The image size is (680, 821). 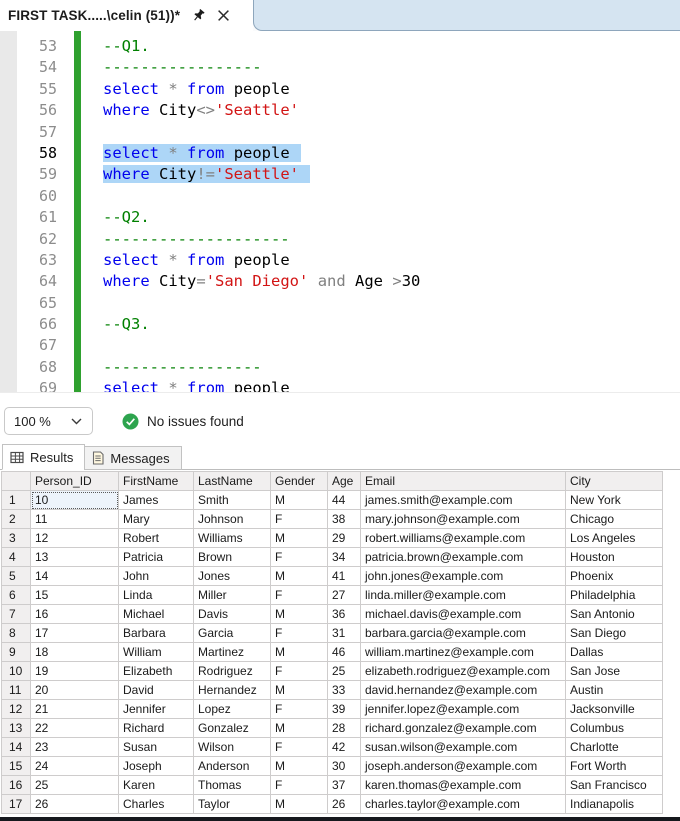 What do you see at coordinates (614, 804) in the screenshot?
I see `grid-cell: Indianapolis` at bounding box center [614, 804].